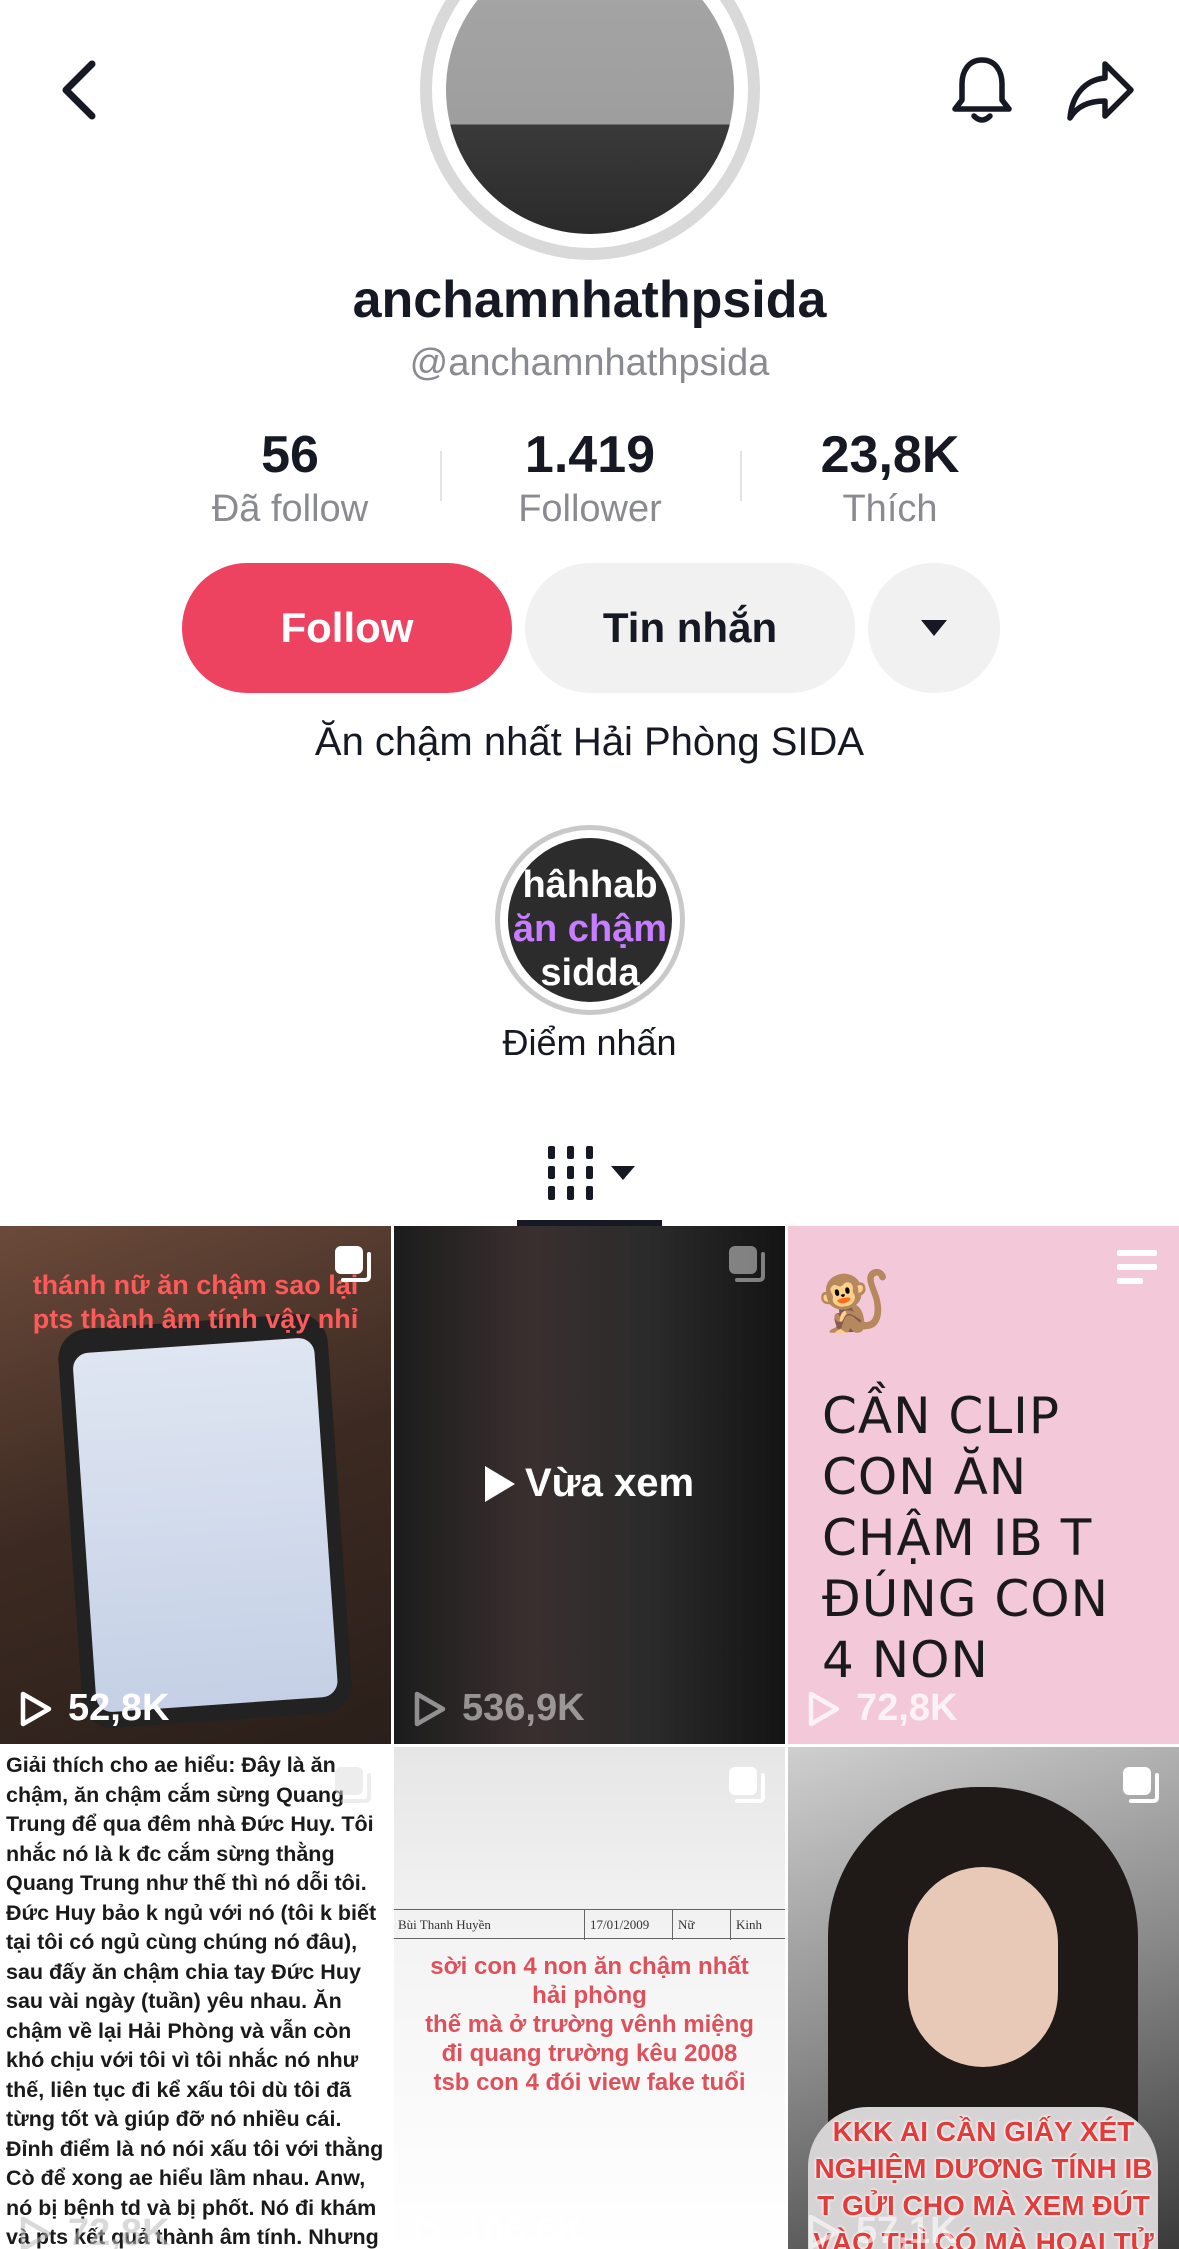  I want to click on text-line: đi quang trường kêu 2008, so click(589, 2053).